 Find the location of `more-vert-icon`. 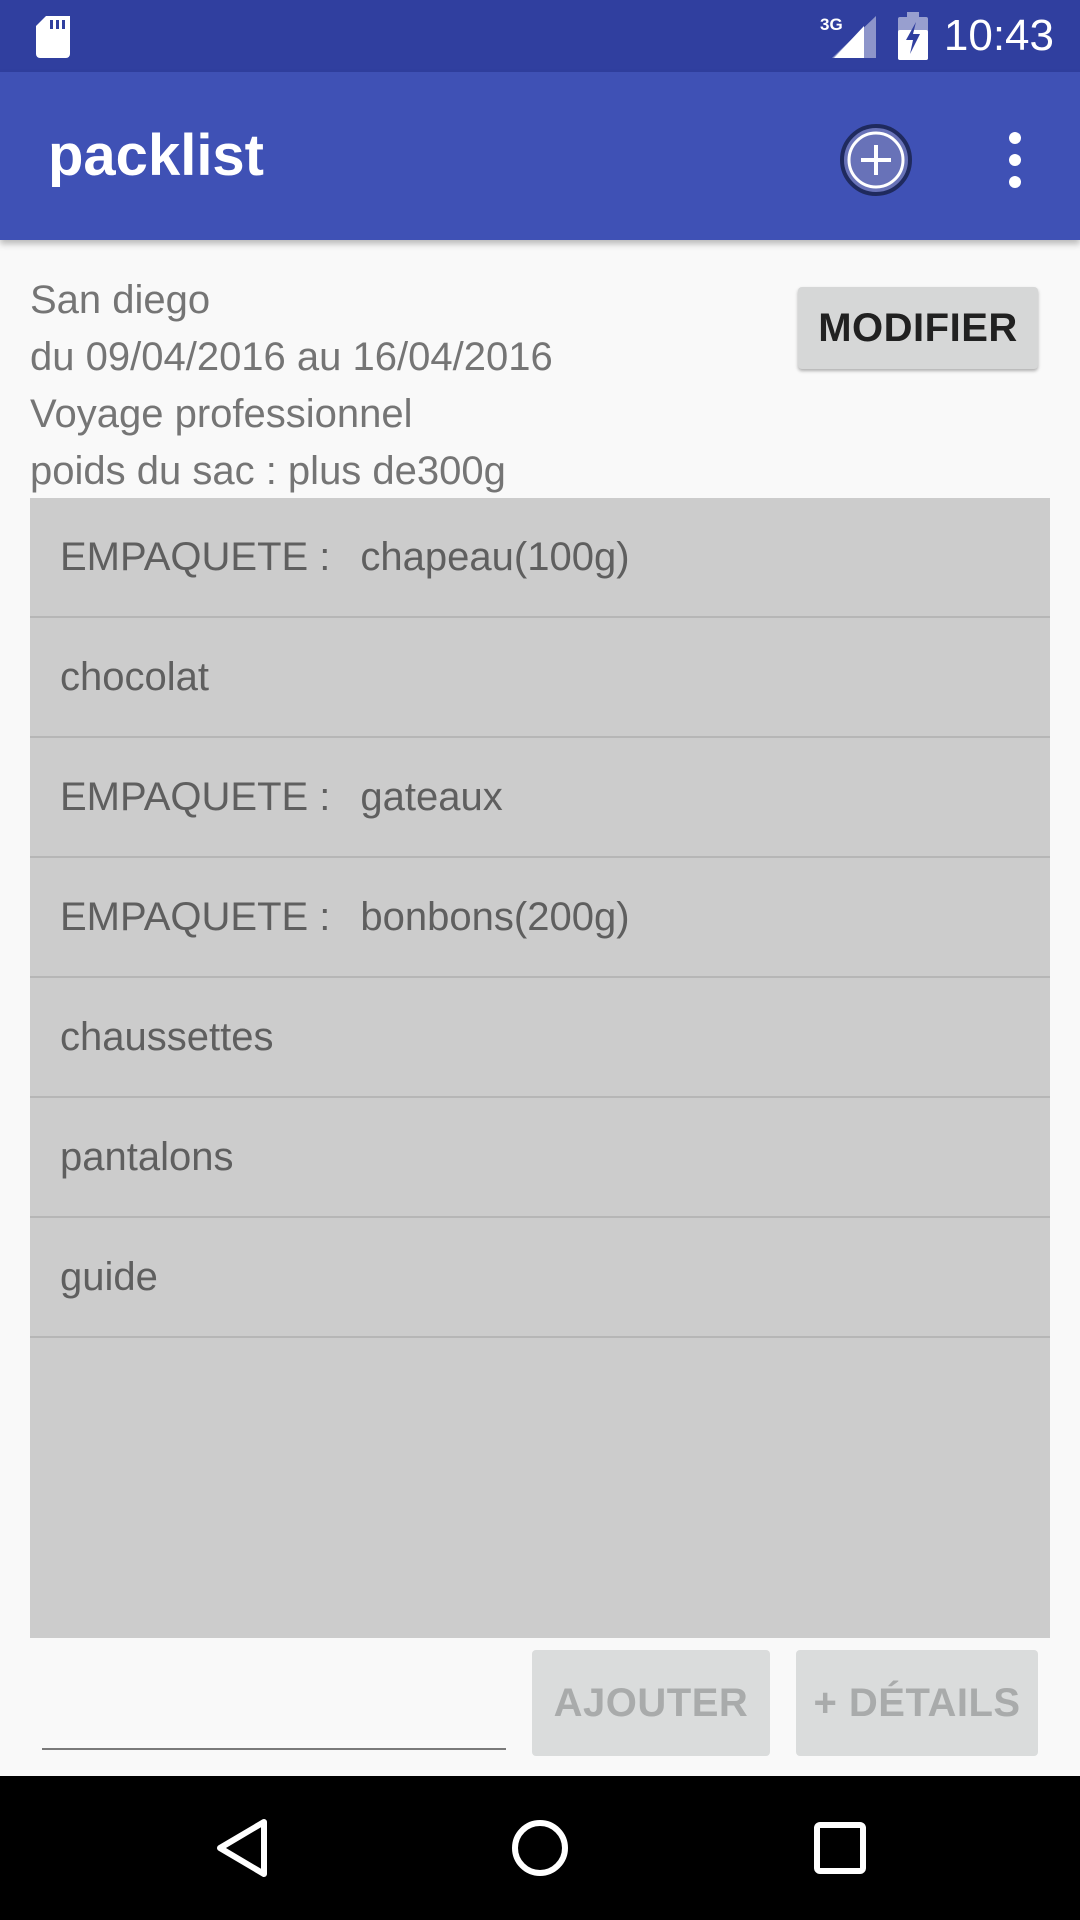

more-vert-icon is located at coordinates (1015, 160).